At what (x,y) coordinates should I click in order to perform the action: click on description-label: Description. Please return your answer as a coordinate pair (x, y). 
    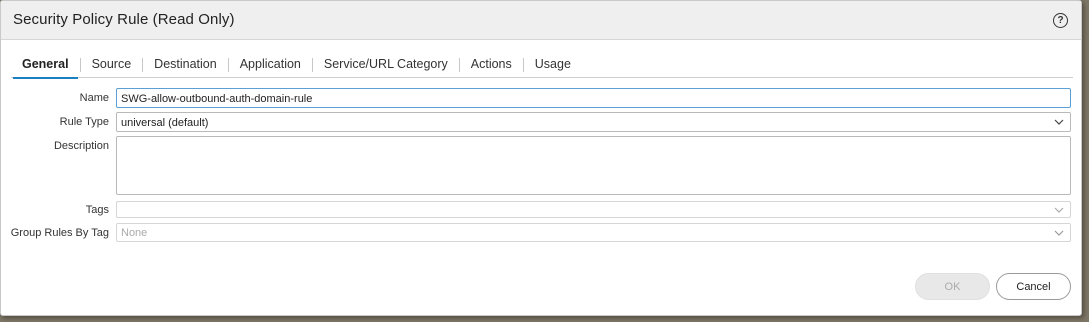
    Looking at the image, I should click on (81, 146).